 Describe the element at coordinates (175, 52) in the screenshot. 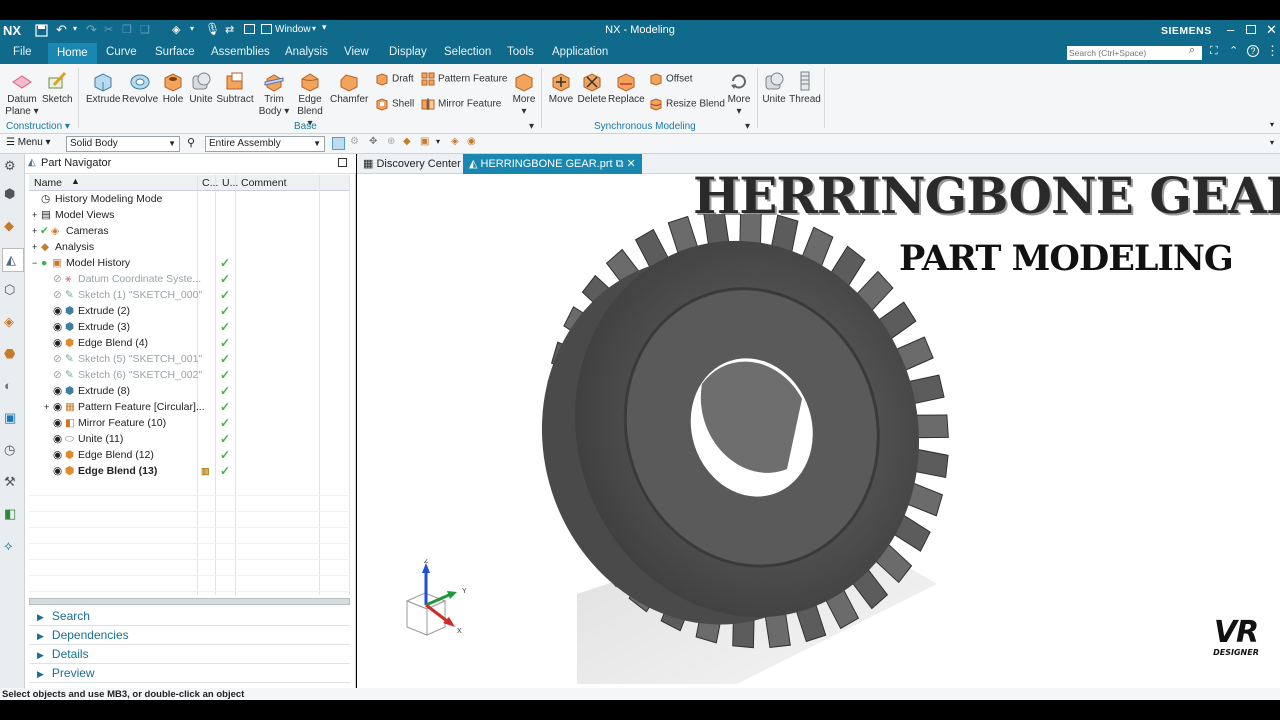

I see `menu-surface: Surface` at that location.